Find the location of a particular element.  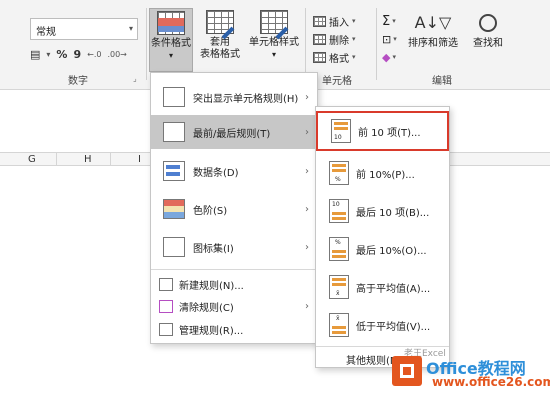

column-header-h: H is located at coordinates (88, 159).